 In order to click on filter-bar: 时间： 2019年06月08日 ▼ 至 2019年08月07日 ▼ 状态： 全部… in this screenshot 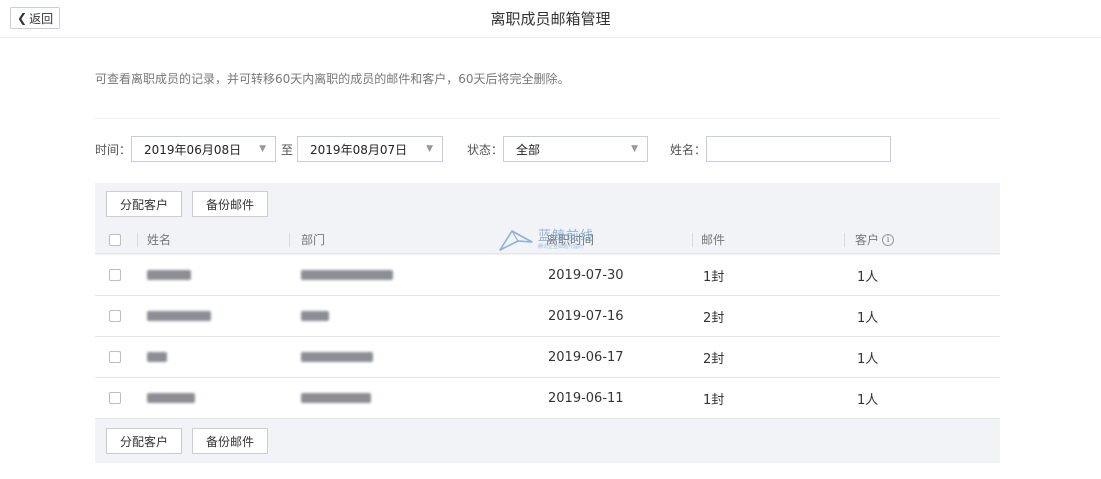, I will do `click(493, 149)`.